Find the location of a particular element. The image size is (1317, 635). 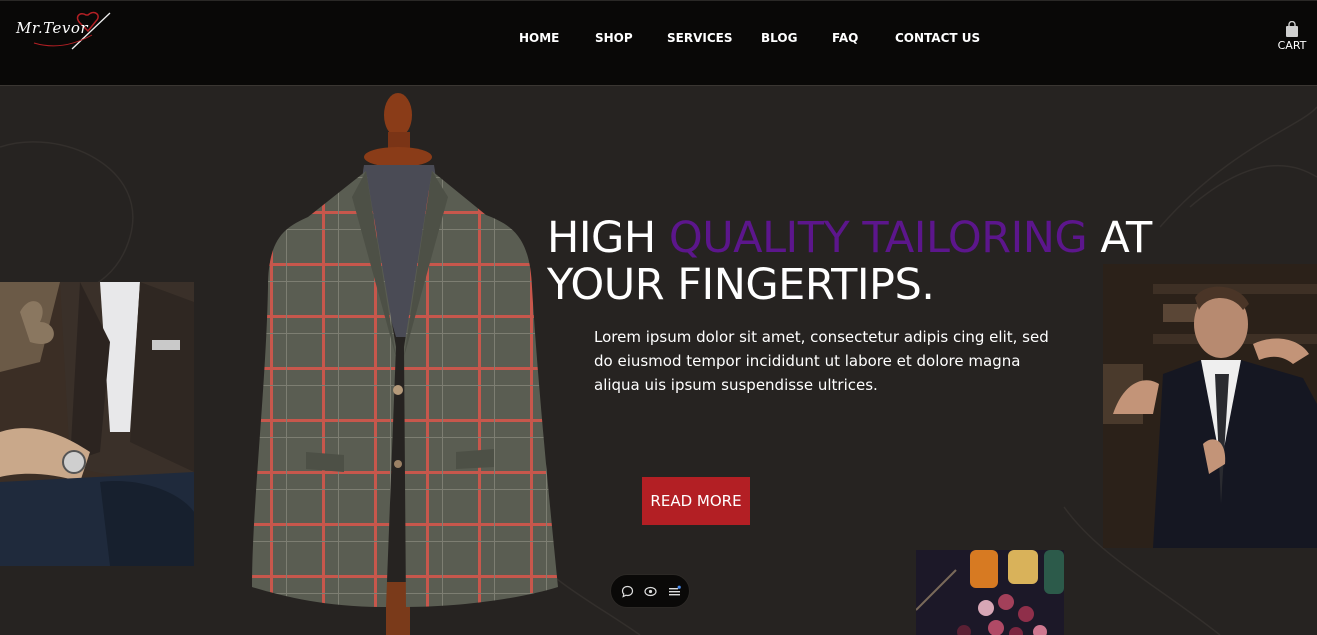

nav-shop: SHOP is located at coordinates (614, 38).